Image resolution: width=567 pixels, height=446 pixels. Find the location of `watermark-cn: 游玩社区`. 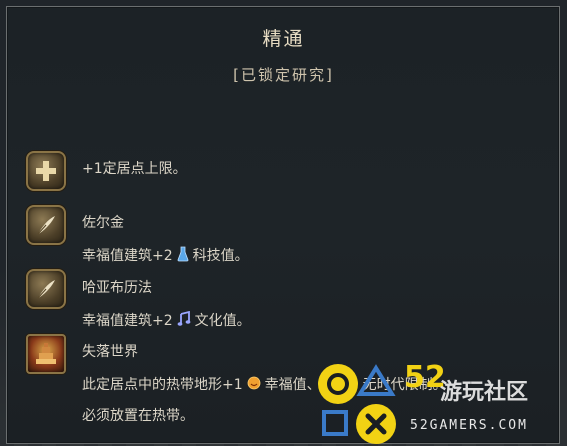

watermark-cn: 游玩社区 is located at coordinates (484, 392).